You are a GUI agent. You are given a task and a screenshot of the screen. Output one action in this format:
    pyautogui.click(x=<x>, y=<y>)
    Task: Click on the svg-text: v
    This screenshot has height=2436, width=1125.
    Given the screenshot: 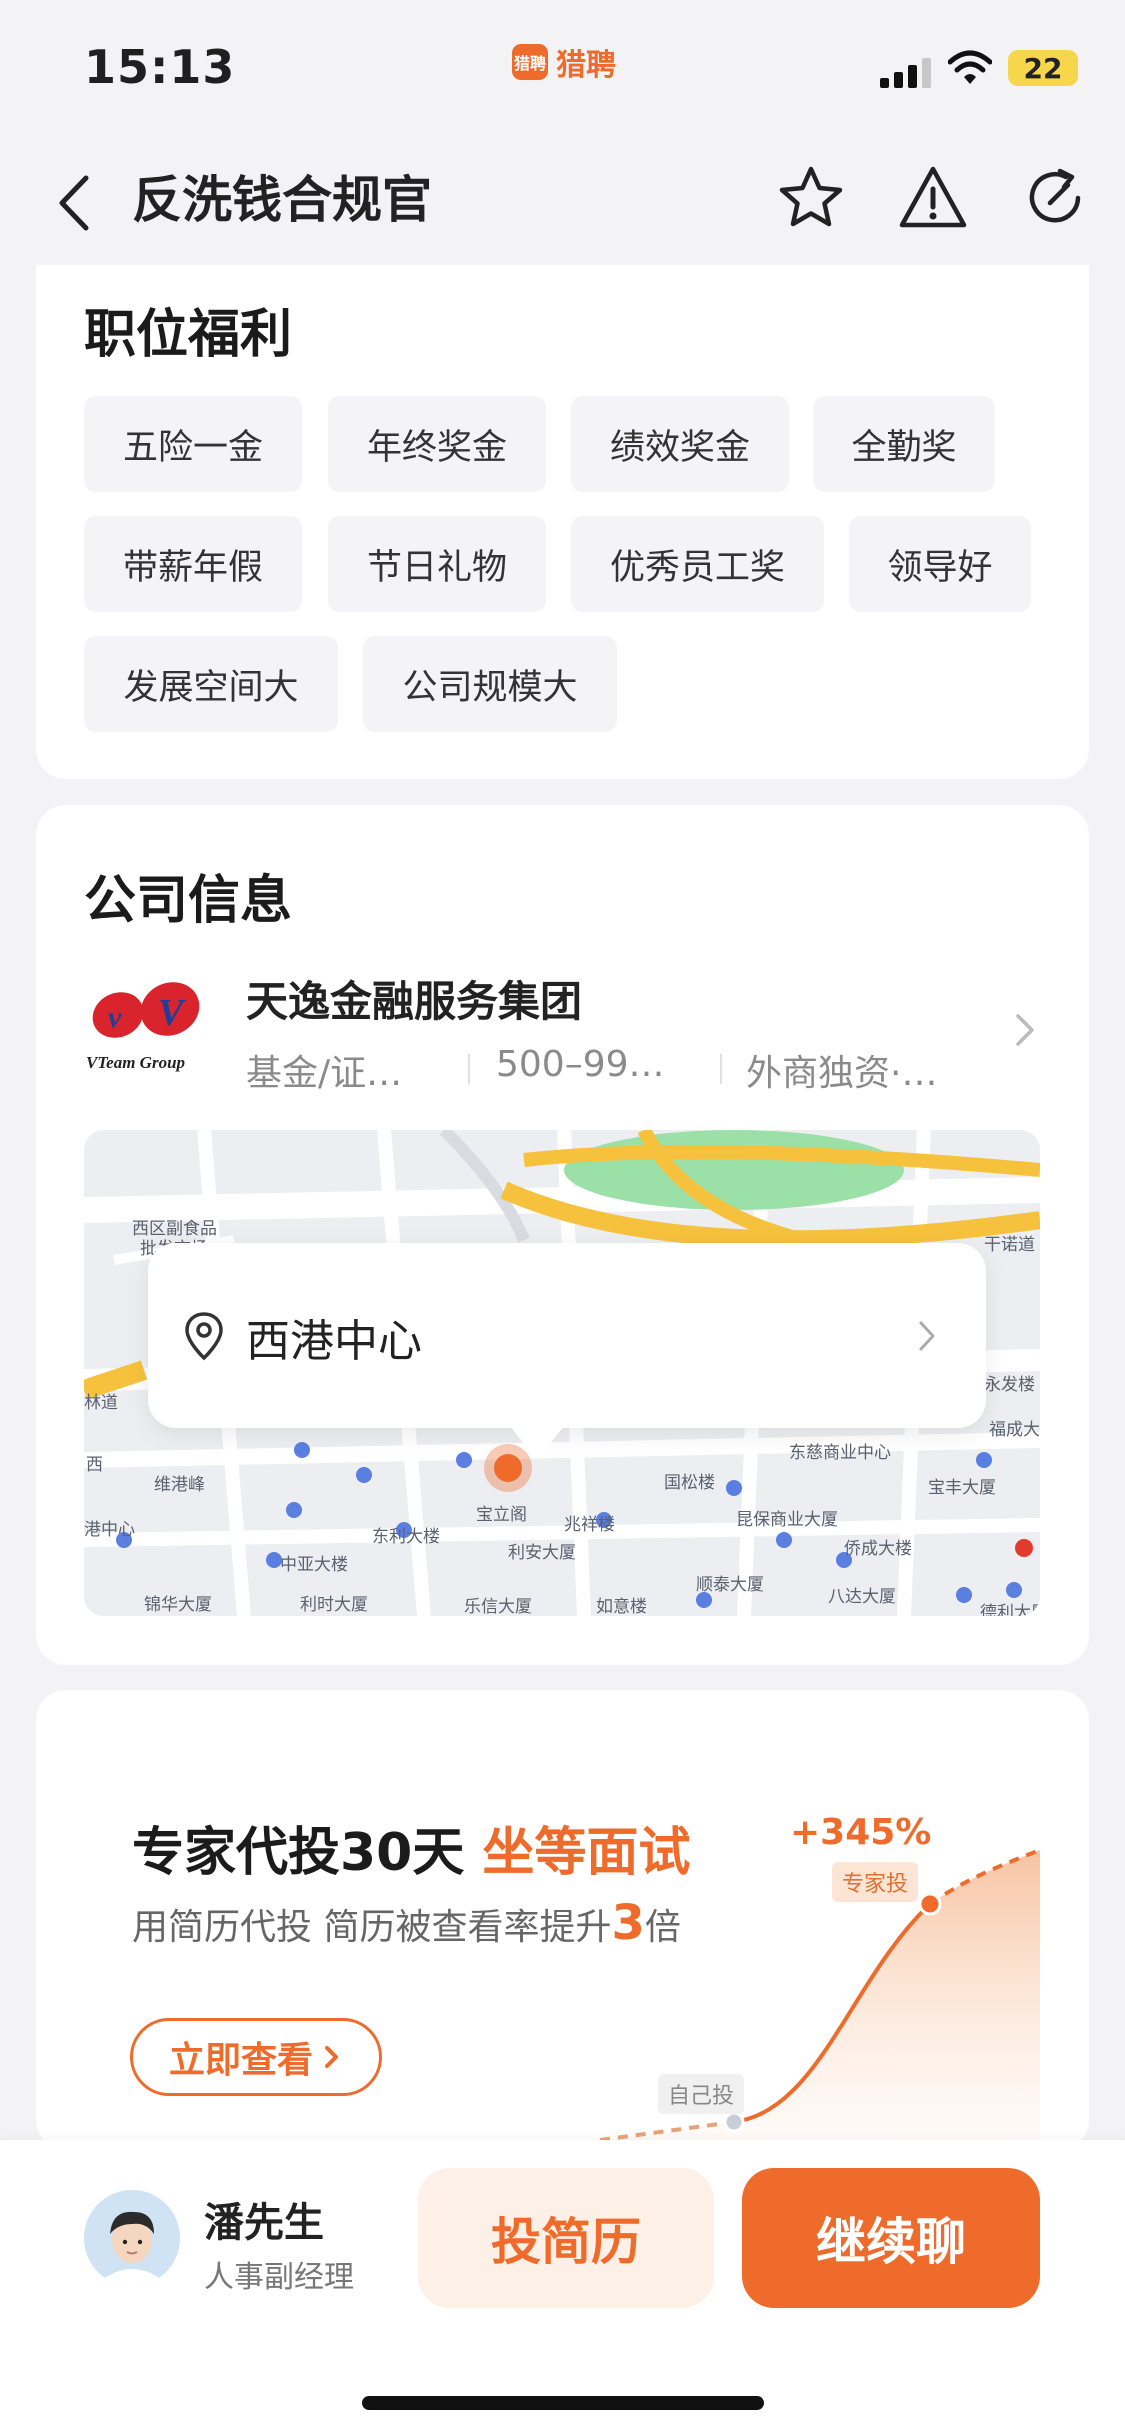 What is the action you would take?
    pyautogui.click(x=115, y=1017)
    